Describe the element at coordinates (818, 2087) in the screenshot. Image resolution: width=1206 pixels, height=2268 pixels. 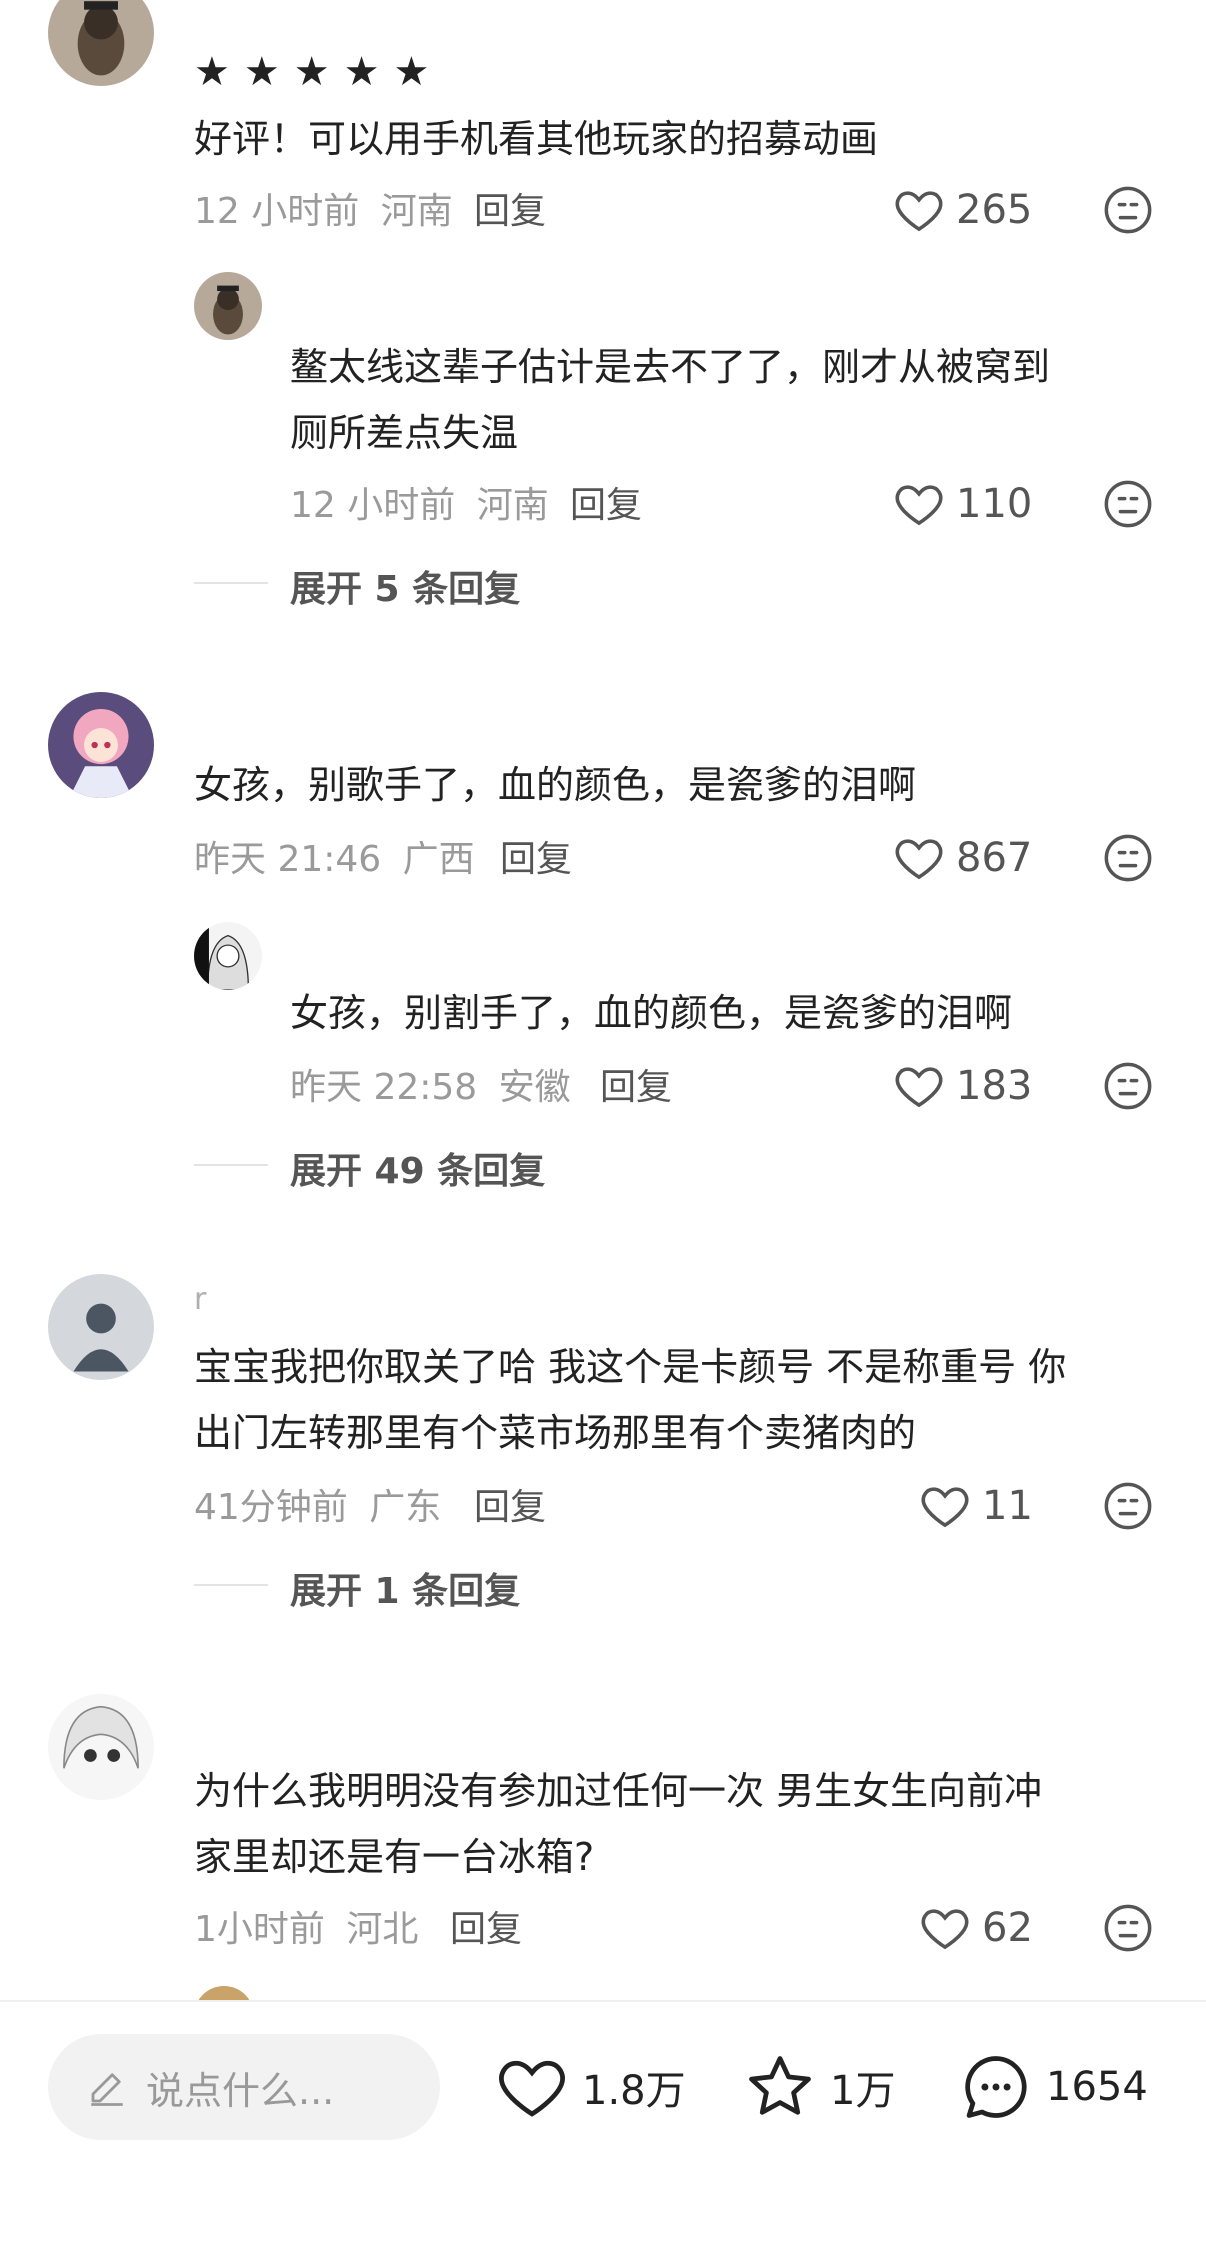
I see `favorite-button: 1万` at that location.